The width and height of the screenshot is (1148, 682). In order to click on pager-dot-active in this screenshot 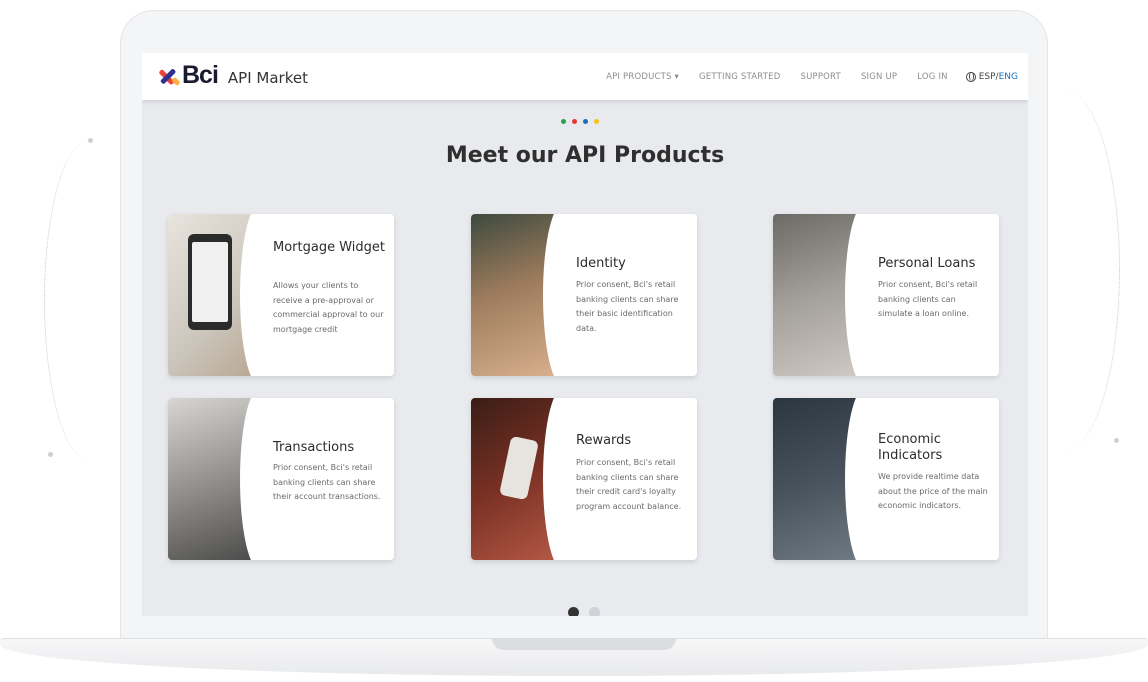, I will do `click(573, 611)`.